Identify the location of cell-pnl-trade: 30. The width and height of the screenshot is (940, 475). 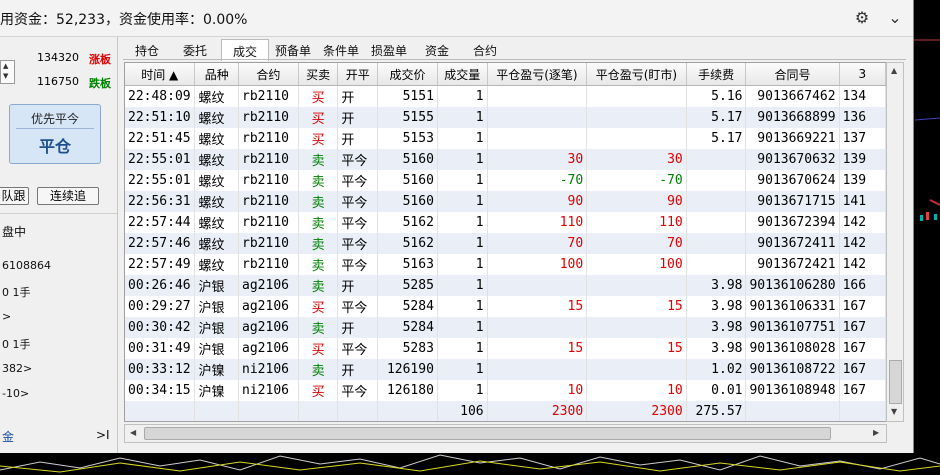
(537, 159).